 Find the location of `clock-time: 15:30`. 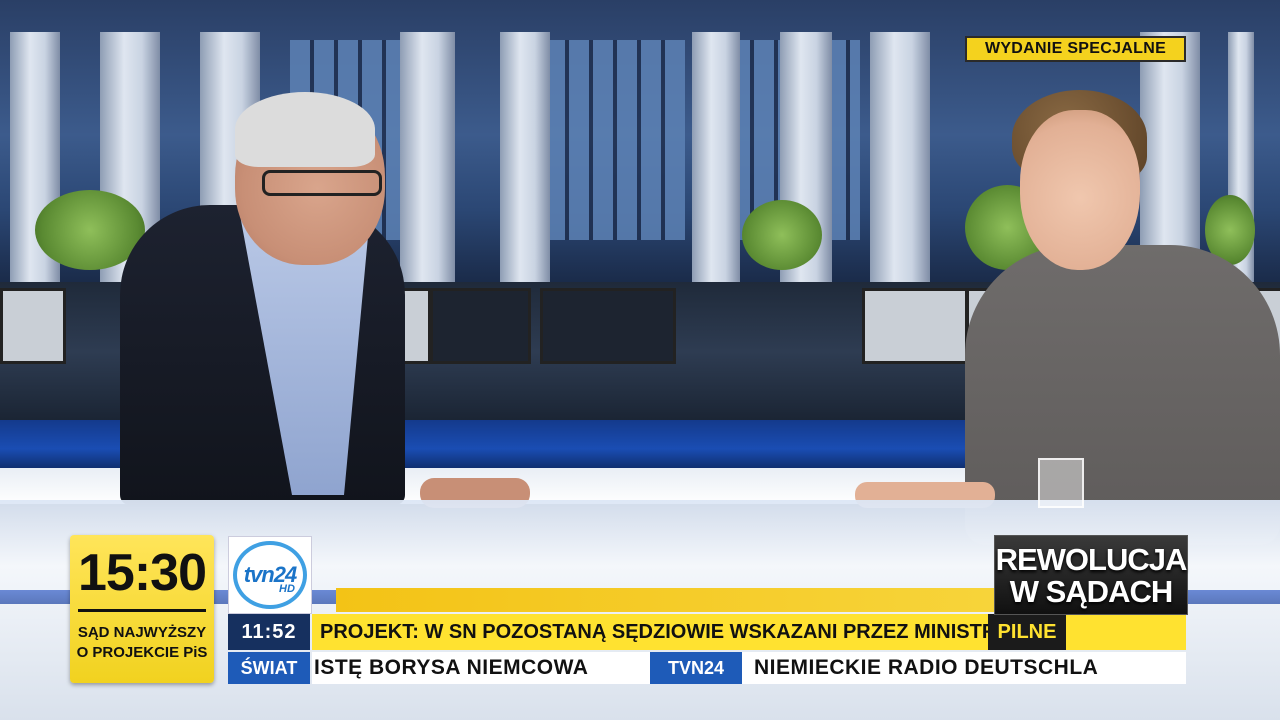

clock-time: 15:30 is located at coordinates (142, 573).